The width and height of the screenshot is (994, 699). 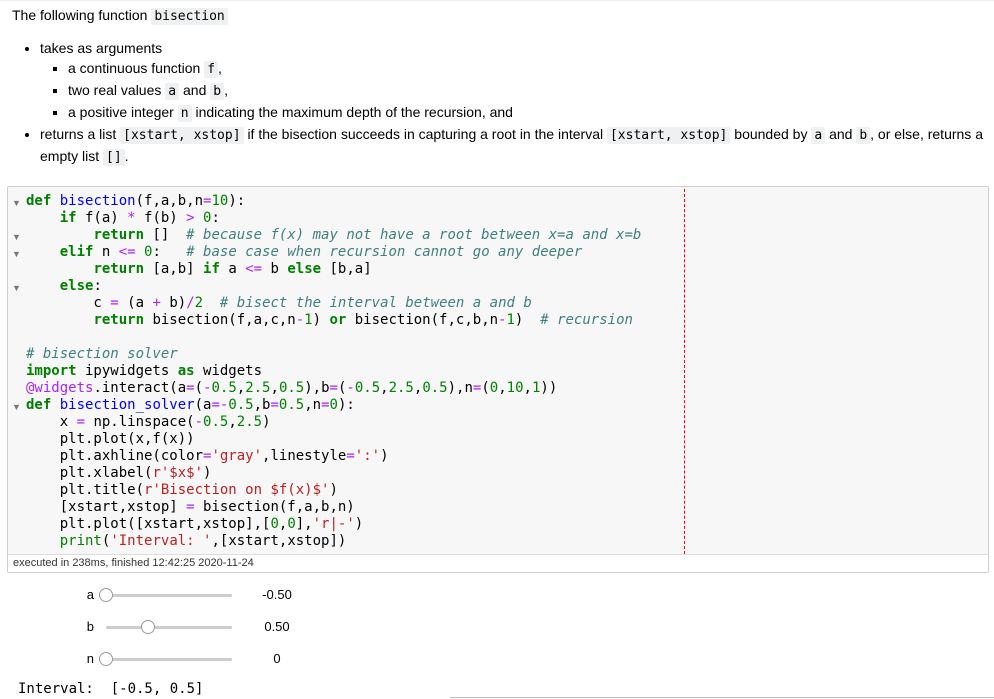 What do you see at coordinates (78, 134) in the screenshot?
I see `list-item-text: returns a list` at bounding box center [78, 134].